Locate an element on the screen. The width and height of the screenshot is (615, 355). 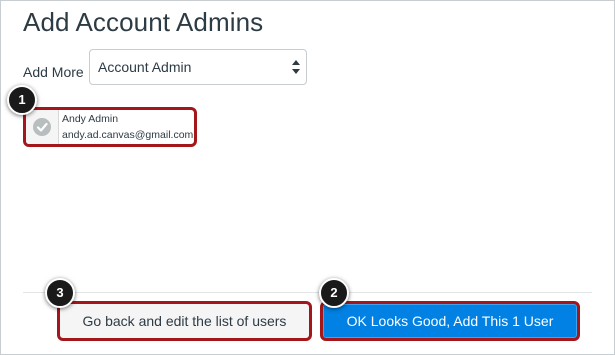
page-title: Add Account Admins is located at coordinates (143, 22).